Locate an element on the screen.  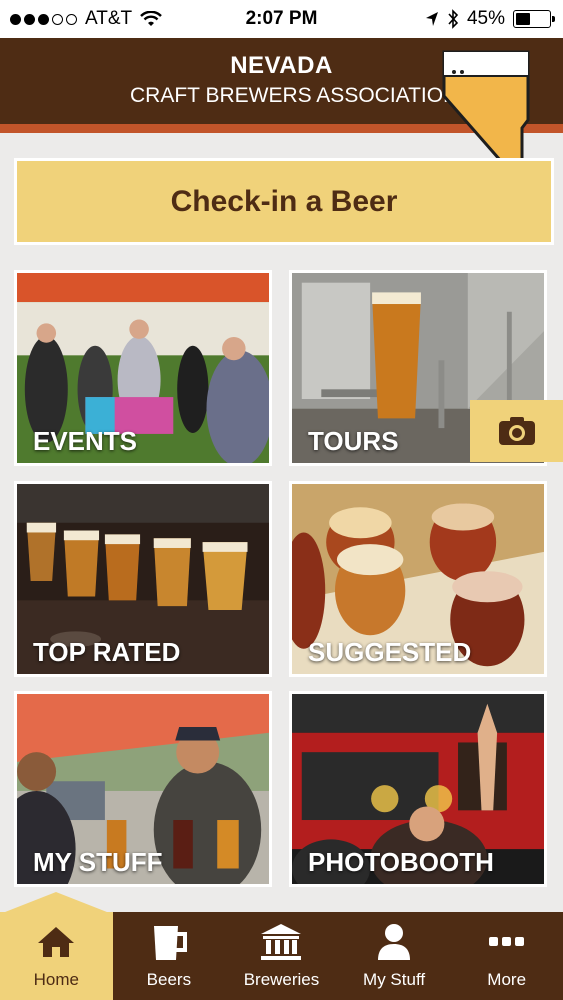
person-icon is located at coordinates (394, 942).